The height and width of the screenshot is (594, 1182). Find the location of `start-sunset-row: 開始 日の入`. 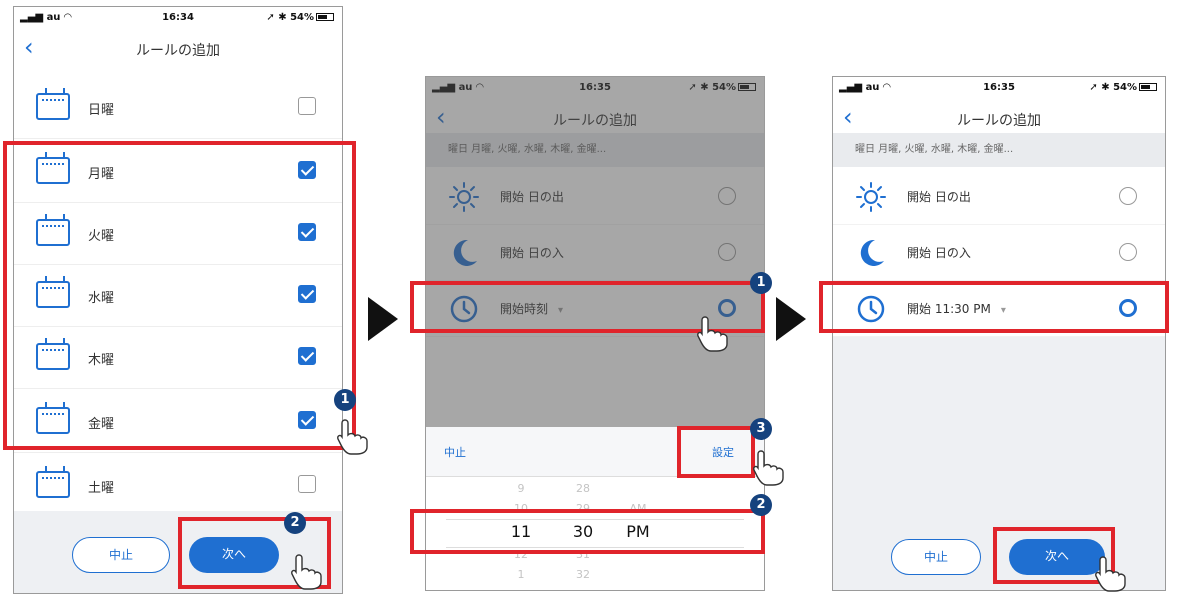

start-sunset-row: 開始 日の入 is located at coordinates (999, 253).